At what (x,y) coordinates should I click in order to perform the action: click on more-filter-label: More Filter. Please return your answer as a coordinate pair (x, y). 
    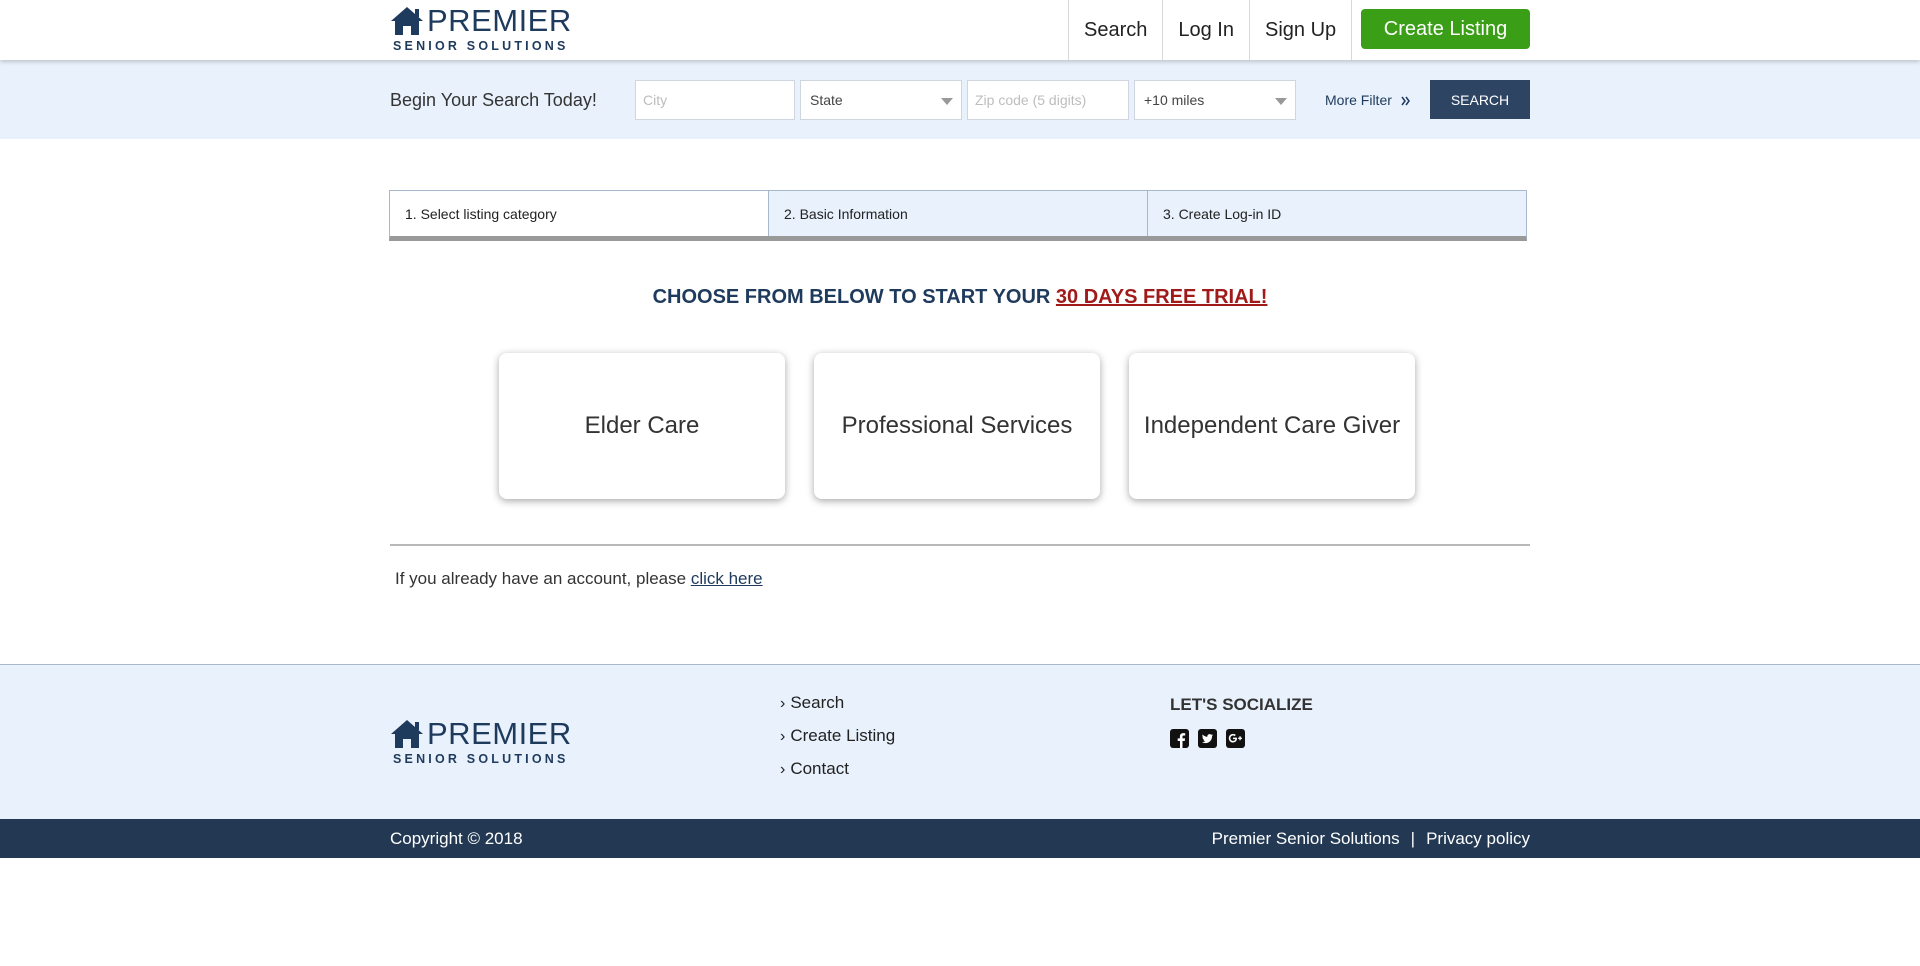
    Looking at the image, I should click on (1358, 100).